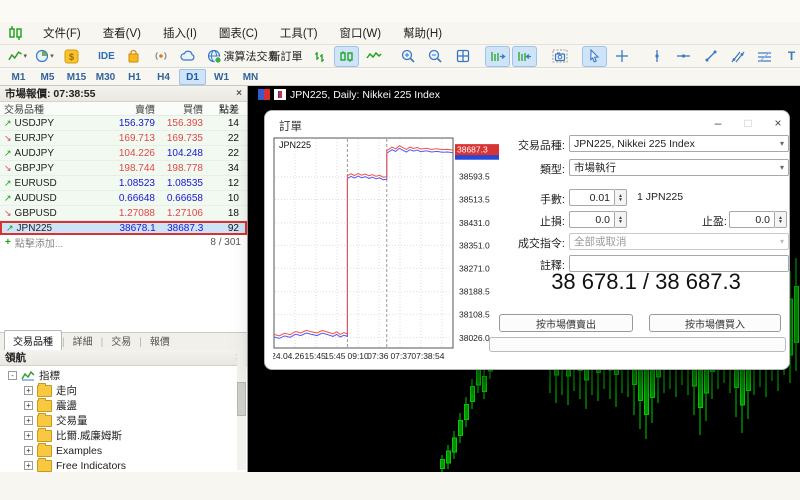  Describe the element at coordinates (123, 465) in the screenshot. I see `tree-item-6: + Free Indicators` at that location.